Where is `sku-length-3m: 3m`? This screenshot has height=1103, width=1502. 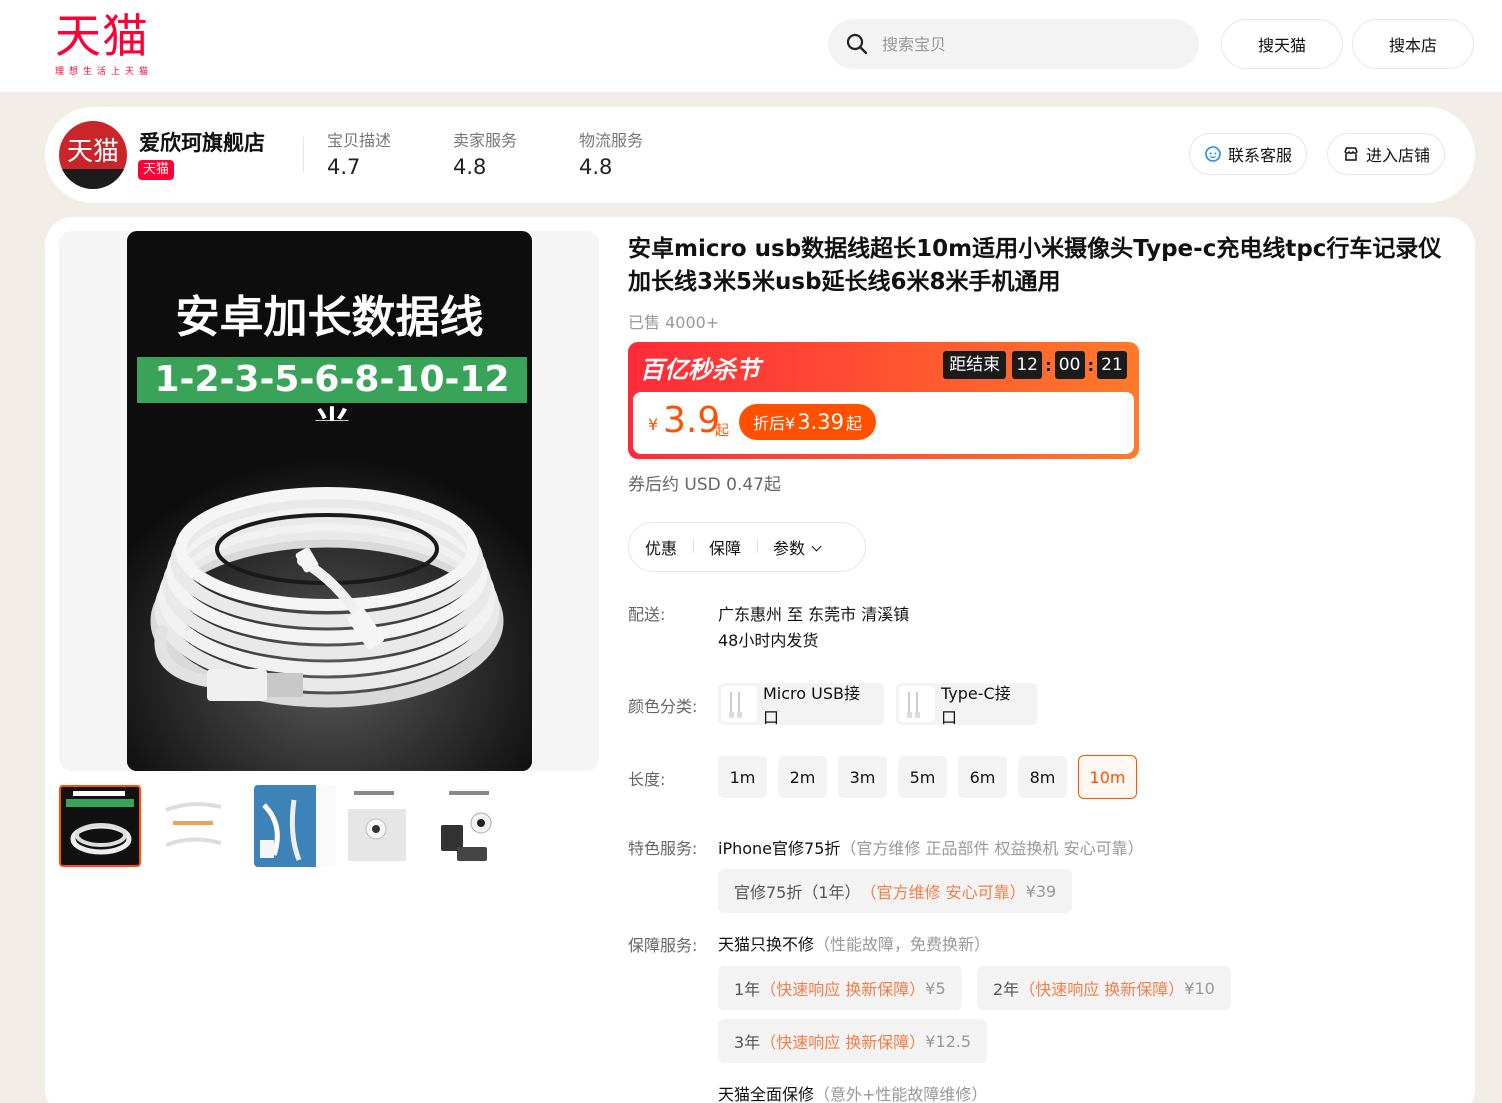 sku-length-3m: 3m is located at coordinates (862, 777).